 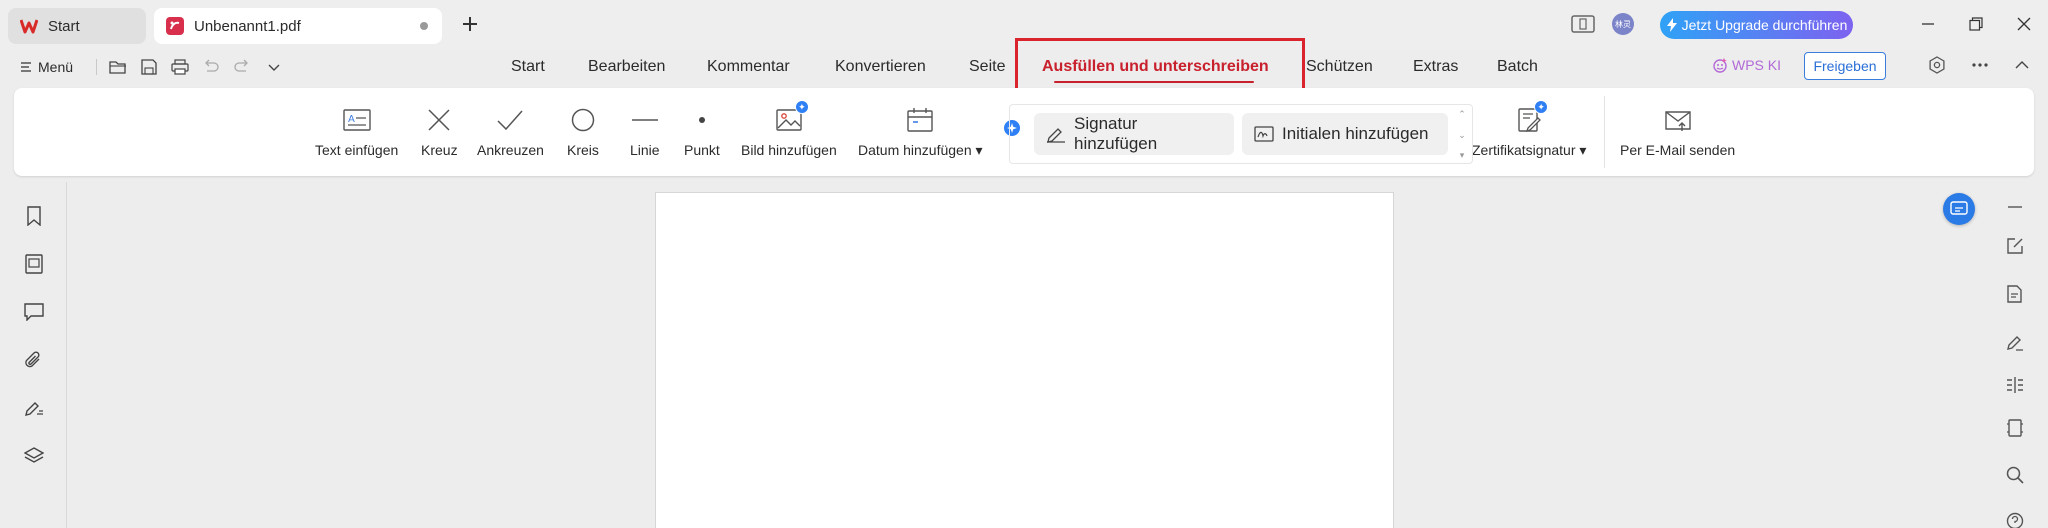 What do you see at coordinates (1583, 24) in the screenshot?
I see `reading-mode-icon` at bounding box center [1583, 24].